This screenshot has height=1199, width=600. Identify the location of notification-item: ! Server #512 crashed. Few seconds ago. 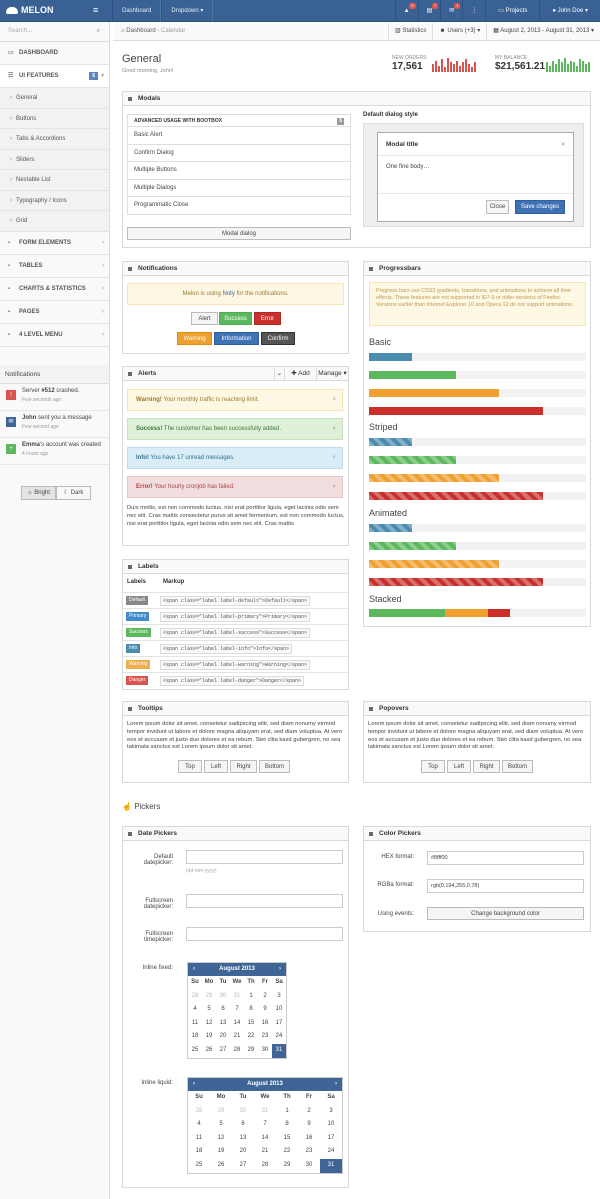
(54, 397).